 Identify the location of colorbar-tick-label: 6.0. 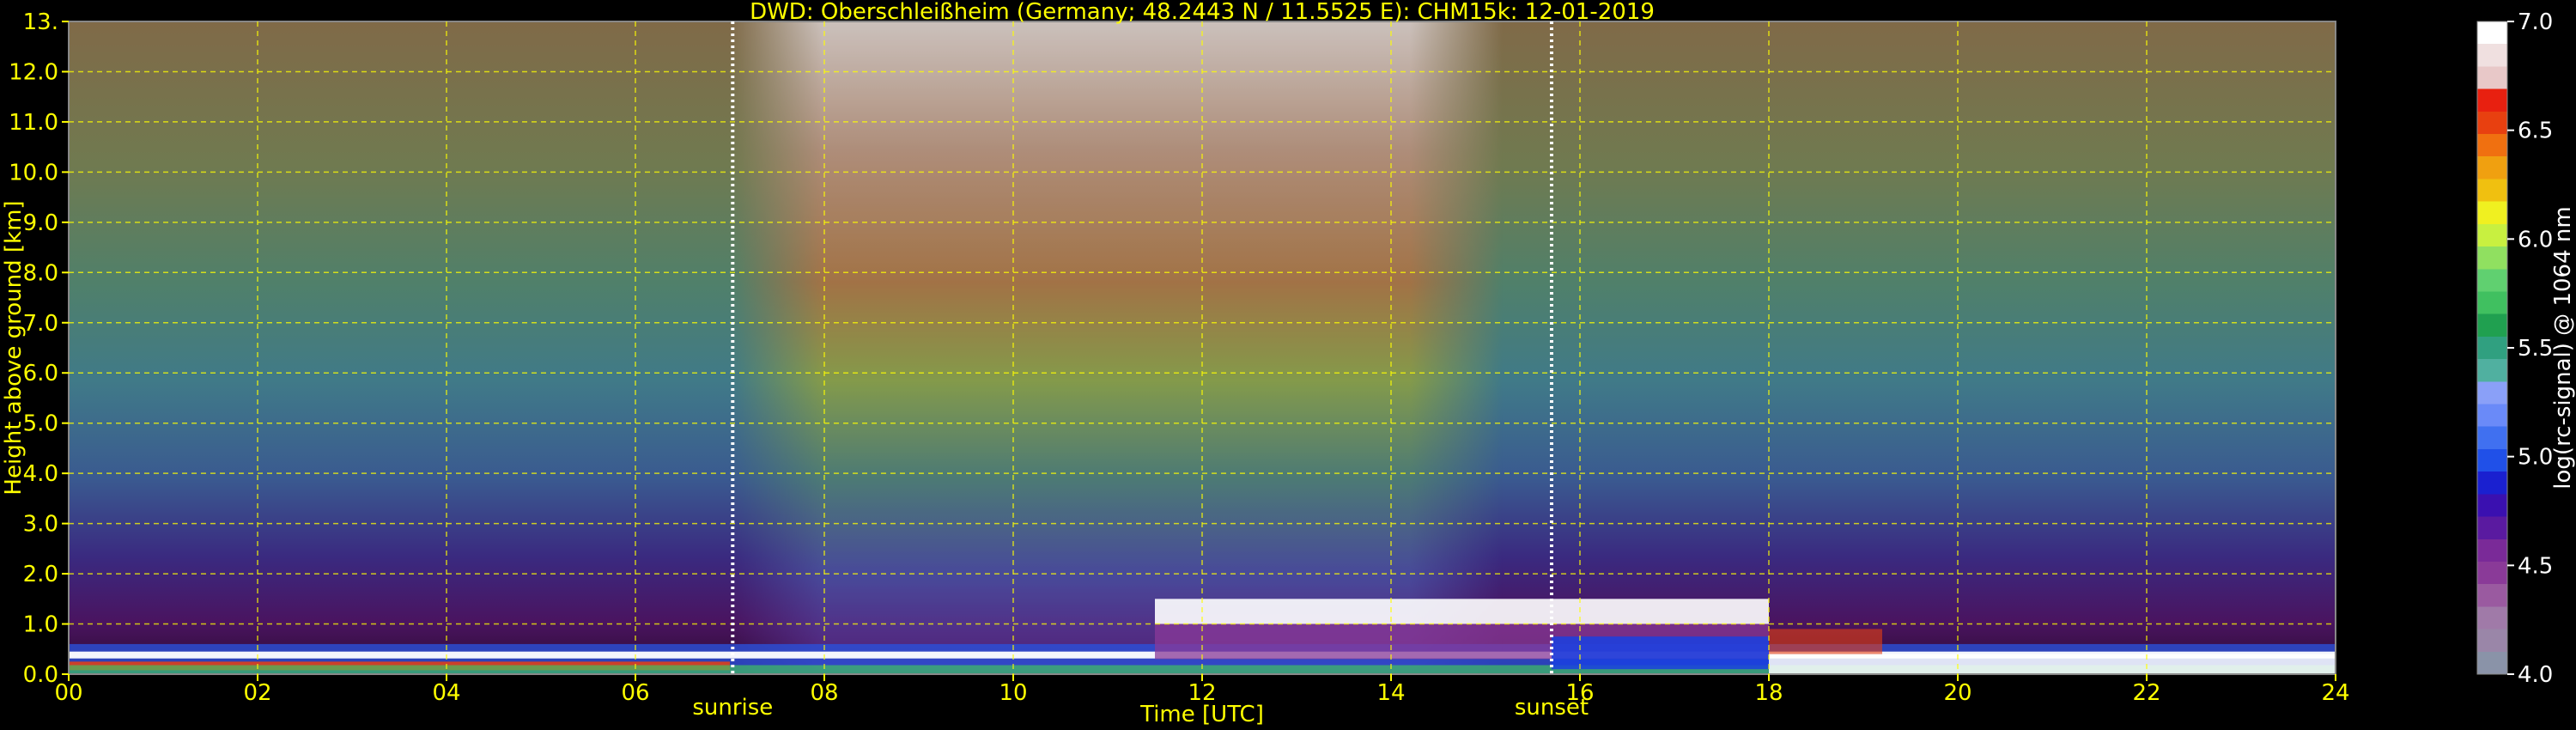
(2536, 239).